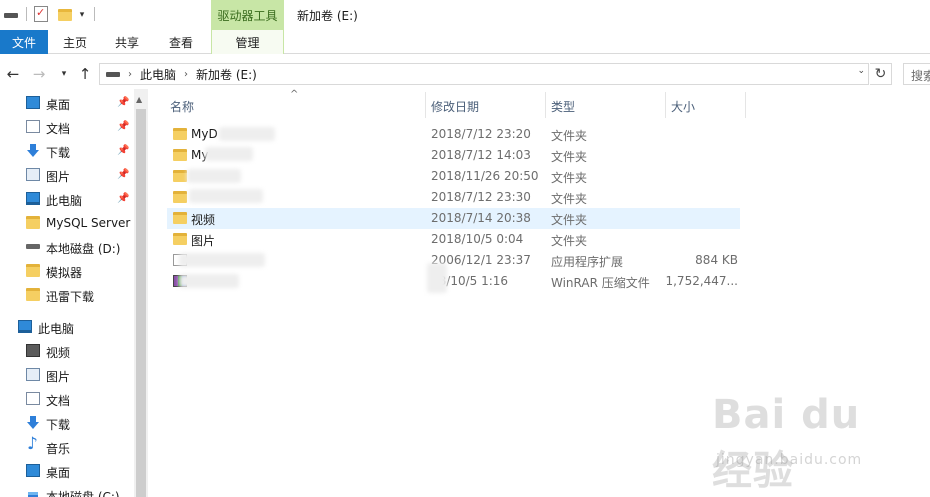  What do you see at coordinates (204, 134) in the screenshot?
I see `file-name: MyD` at bounding box center [204, 134].